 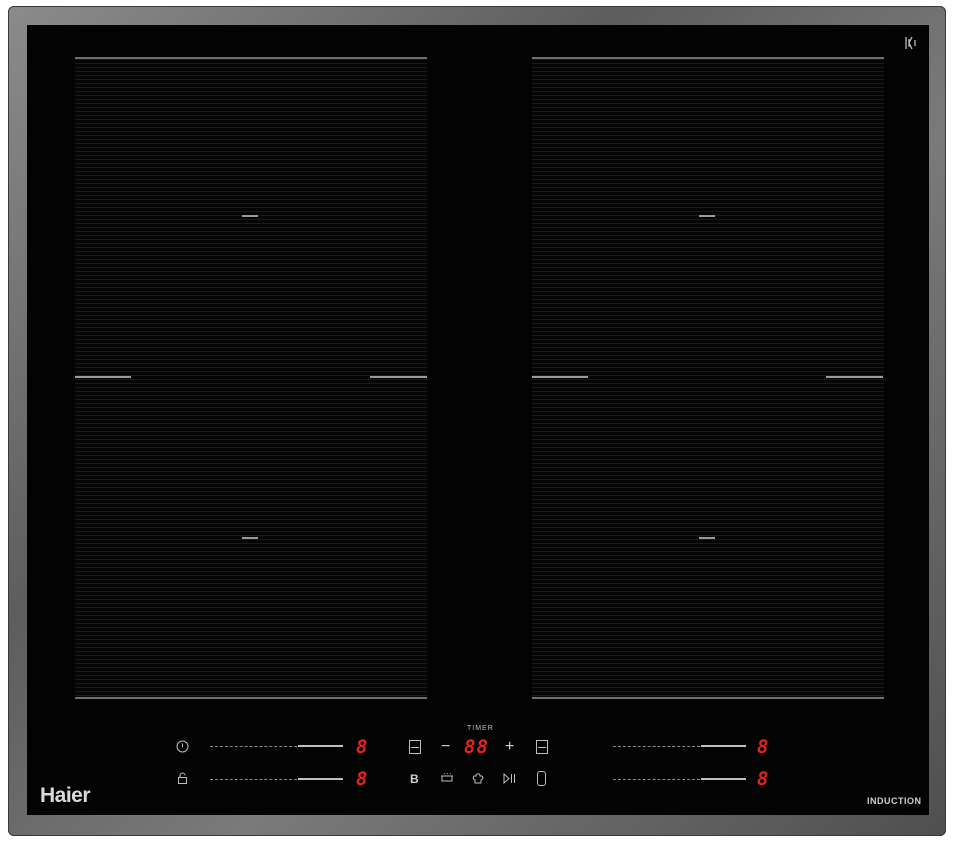 I want to click on chef-hat-icon-svg, so click(x=478, y=778).